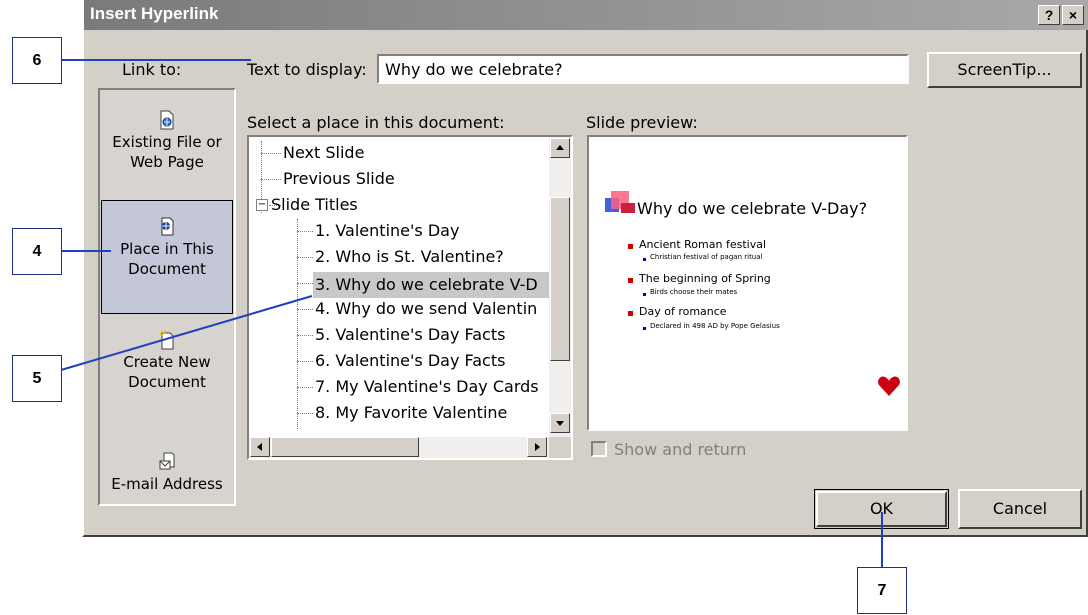 This screenshot has width=1088, height=615. Describe the element at coordinates (882, 590) in the screenshot. I see `callout-7: 7` at that location.